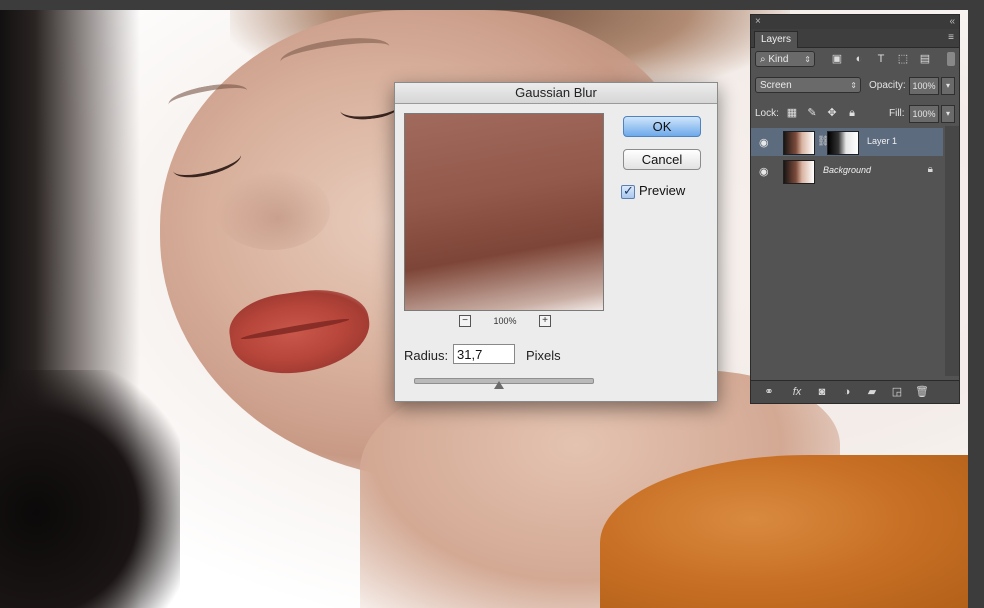 The width and height of the screenshot is (984, 608). I want to click on lock-row: Lock: ▦ ✎ ✥ 🔒︎ Fill: 100% ▾, so click(855, 114).